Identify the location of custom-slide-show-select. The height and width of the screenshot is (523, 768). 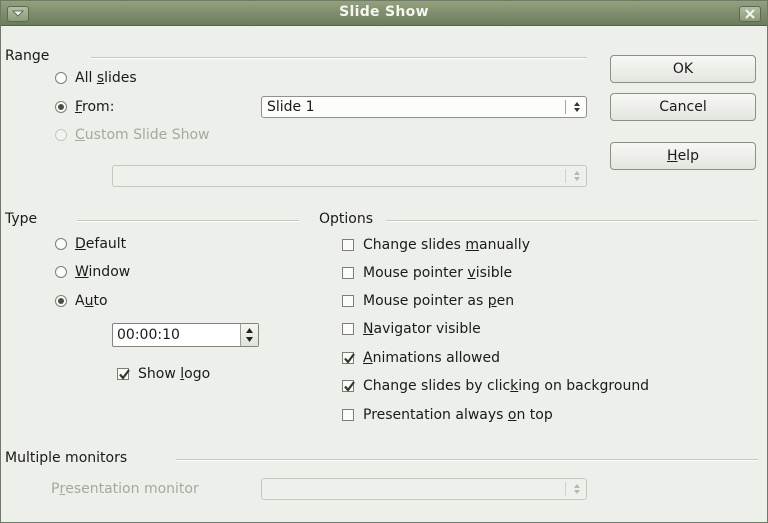
(349, 176).